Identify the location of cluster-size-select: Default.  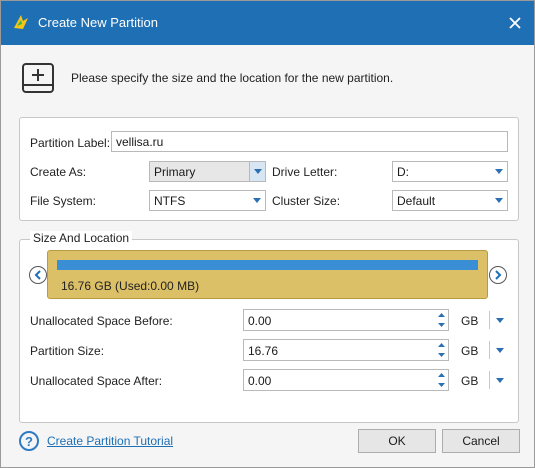
(450, 200).